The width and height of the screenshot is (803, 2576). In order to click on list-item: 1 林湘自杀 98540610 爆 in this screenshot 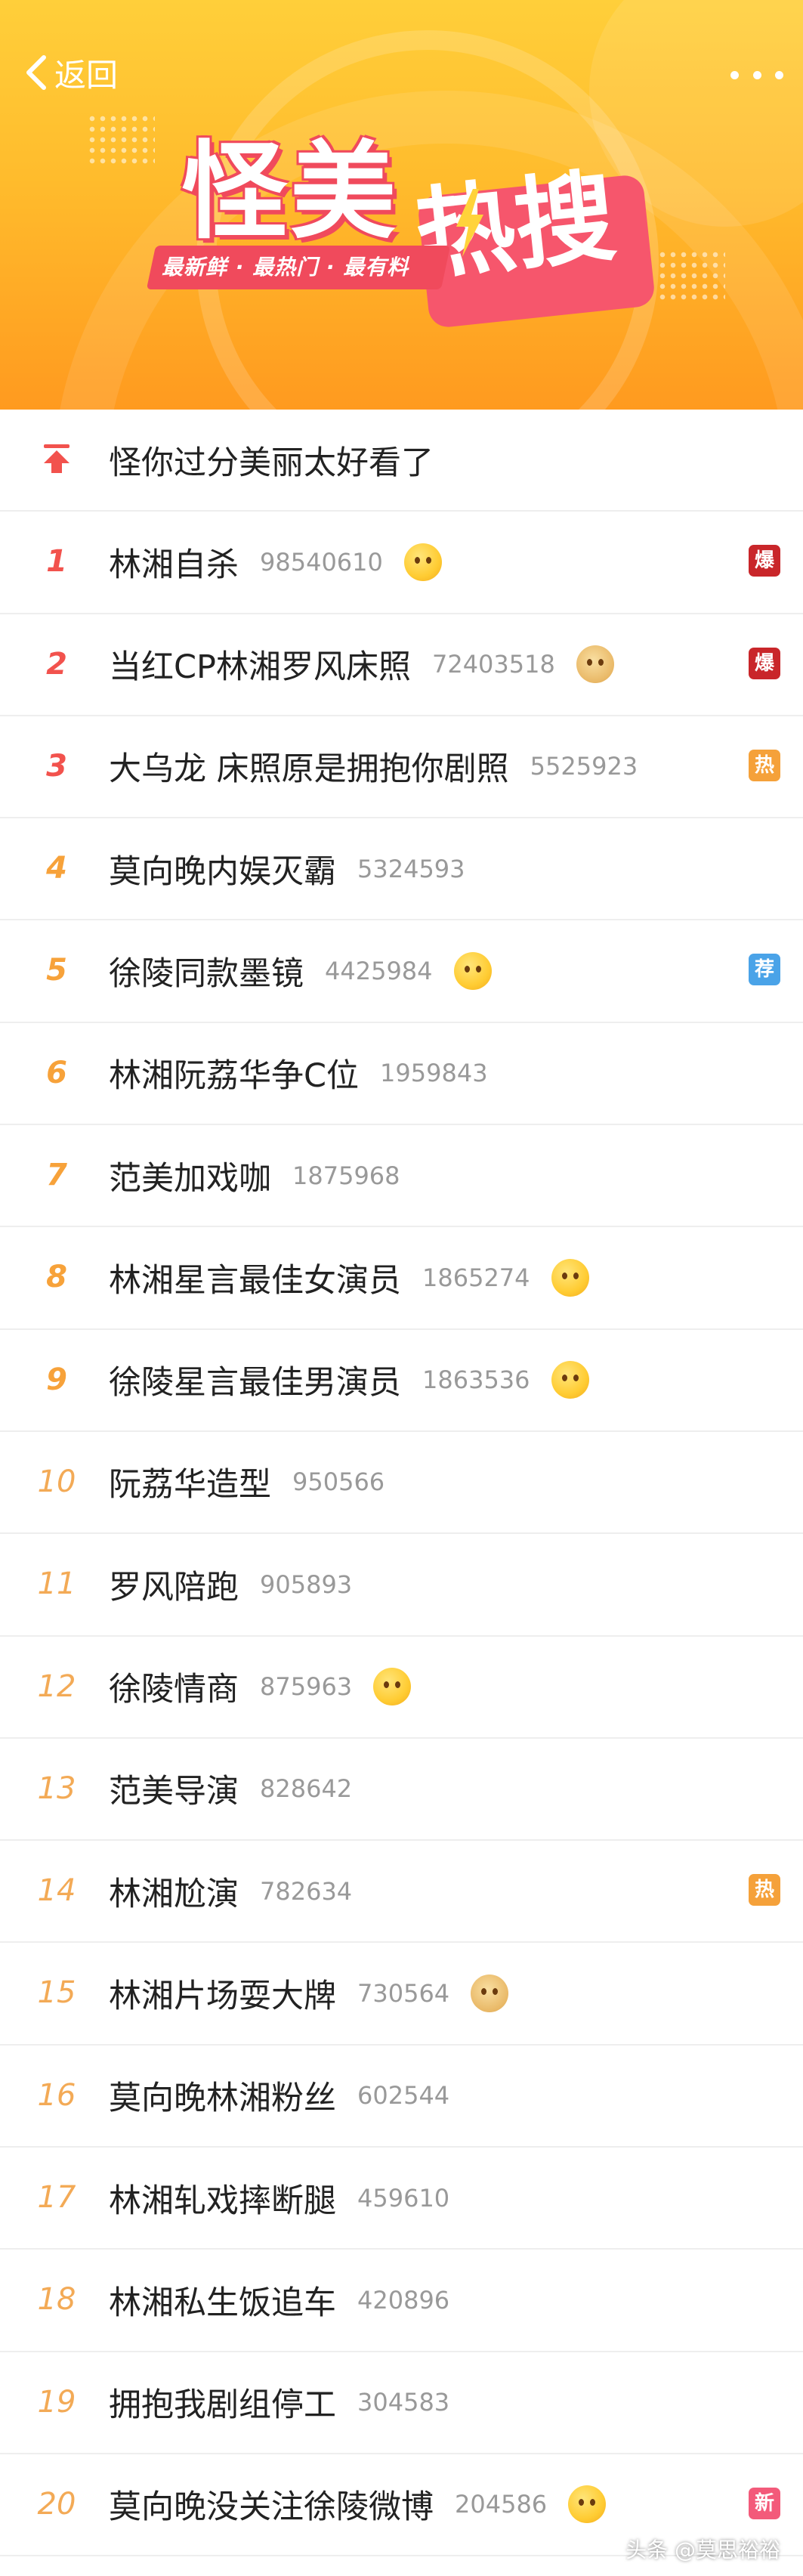, I will do `click(401, 563)`.